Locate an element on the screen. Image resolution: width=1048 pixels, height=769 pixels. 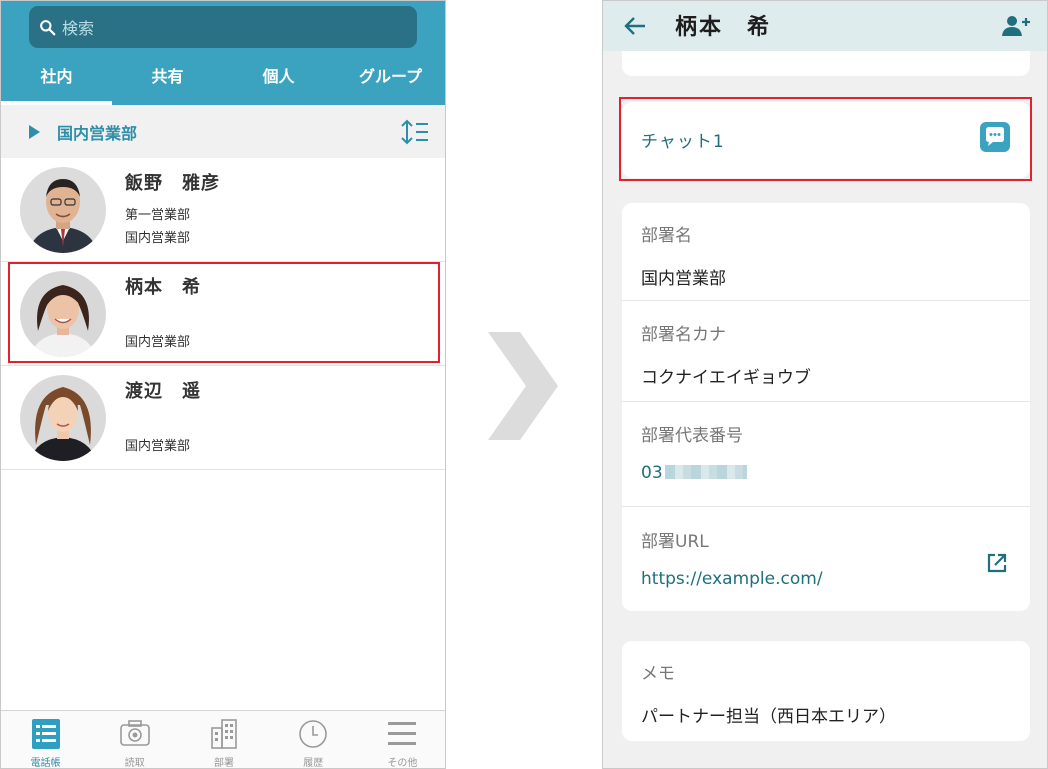
redacted-block is located at coordinates (705, 472).